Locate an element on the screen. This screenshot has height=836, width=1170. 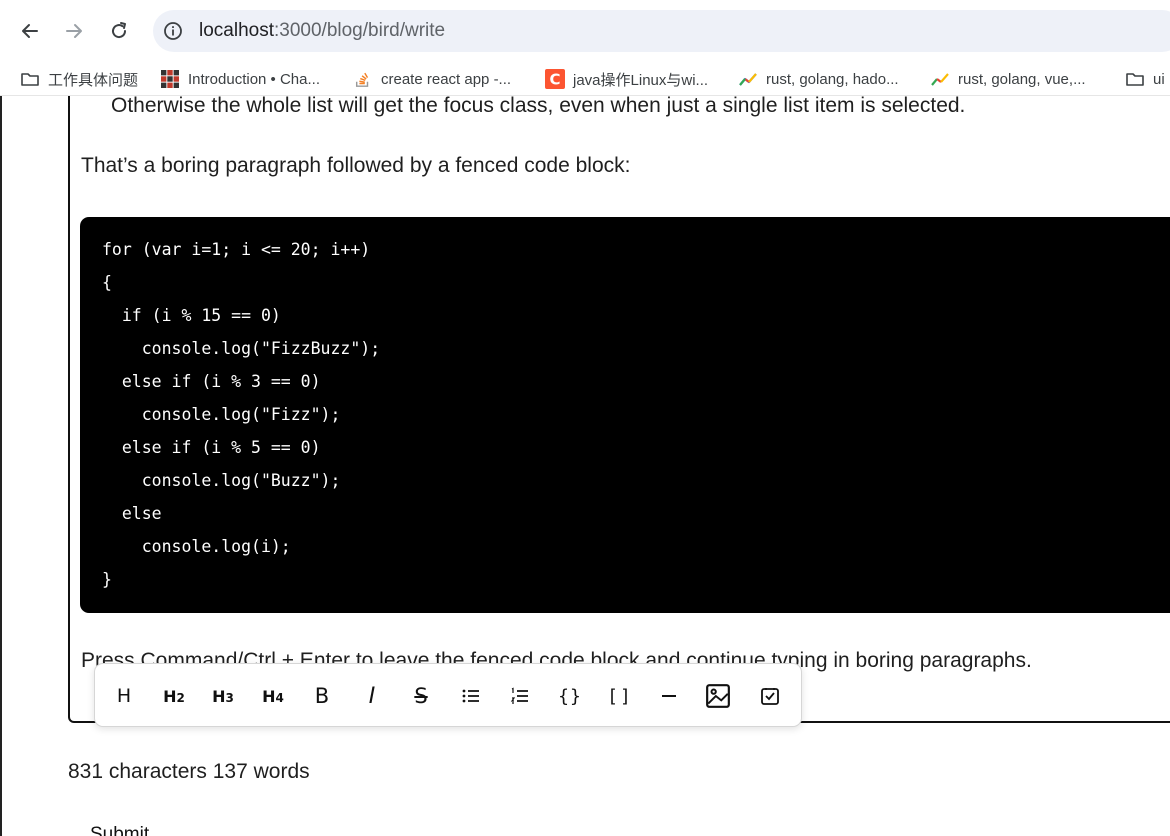
bullet-list-button is located at coordinates (471, 696).